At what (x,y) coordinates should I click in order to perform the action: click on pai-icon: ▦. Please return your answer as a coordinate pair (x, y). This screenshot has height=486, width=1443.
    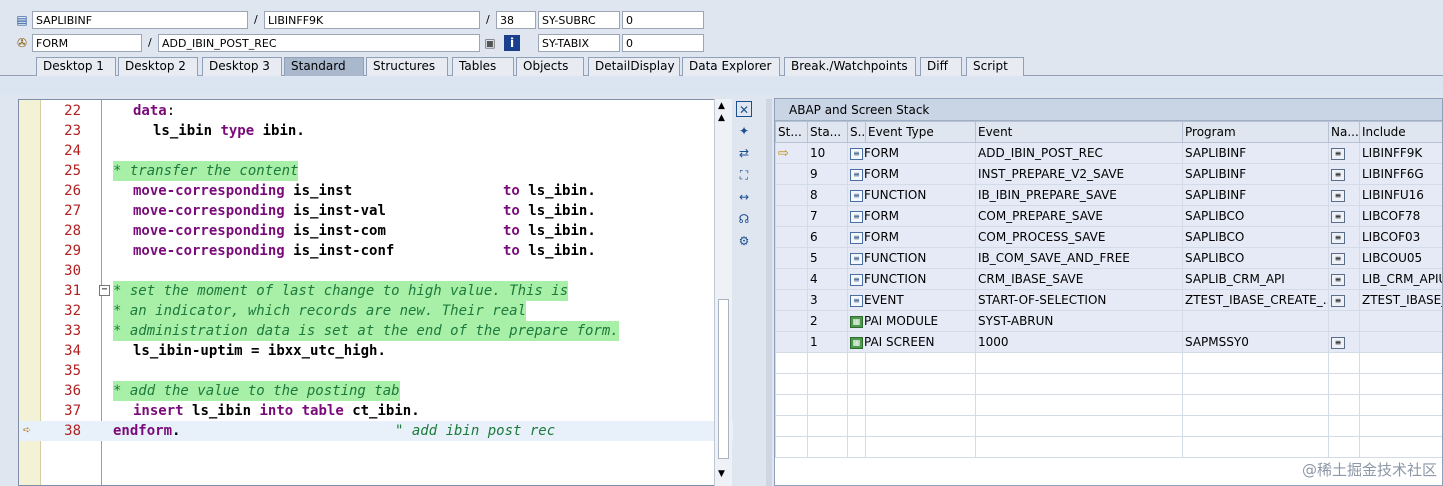
    Looking at the image, I should click on (856, 321).